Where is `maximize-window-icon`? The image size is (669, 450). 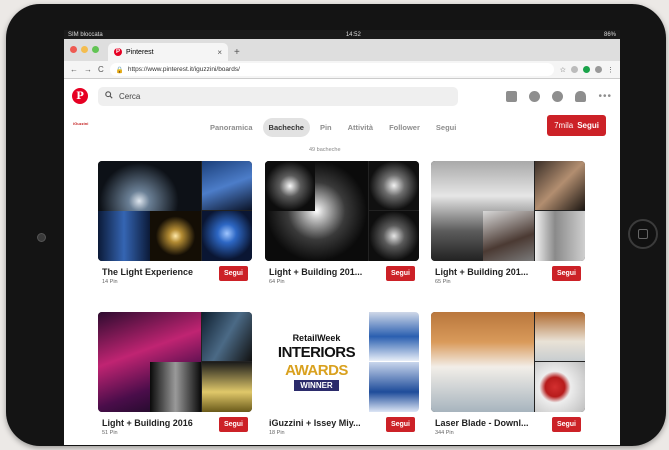
maximize-window-icon is located at coordinates (95, 49).